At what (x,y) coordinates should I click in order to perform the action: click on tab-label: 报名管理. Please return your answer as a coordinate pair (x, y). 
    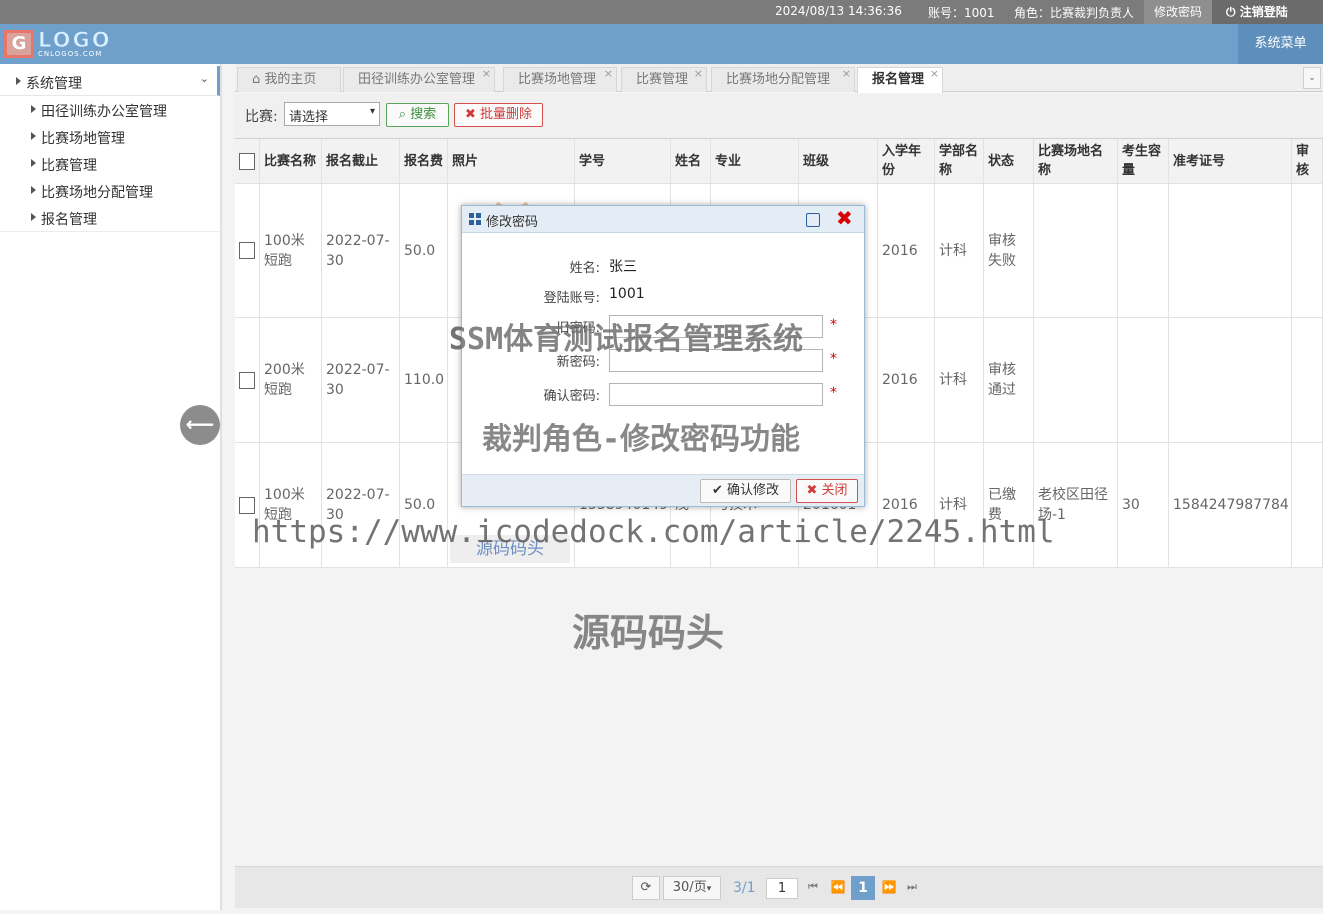
    Looking at the image, I should click on (898, 79).